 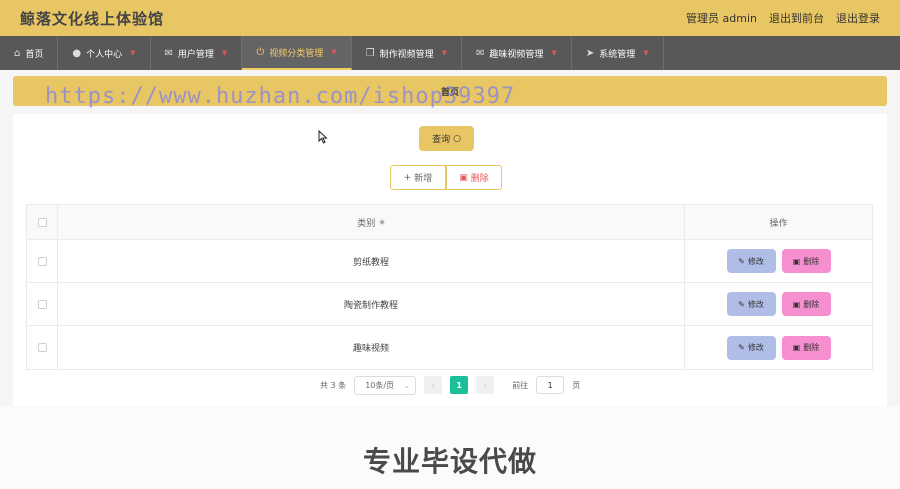 What do you see at coordinates (858, 18) in the screenshot?
I see `logout-link: 退出登录` at bounding box center [858, 18].